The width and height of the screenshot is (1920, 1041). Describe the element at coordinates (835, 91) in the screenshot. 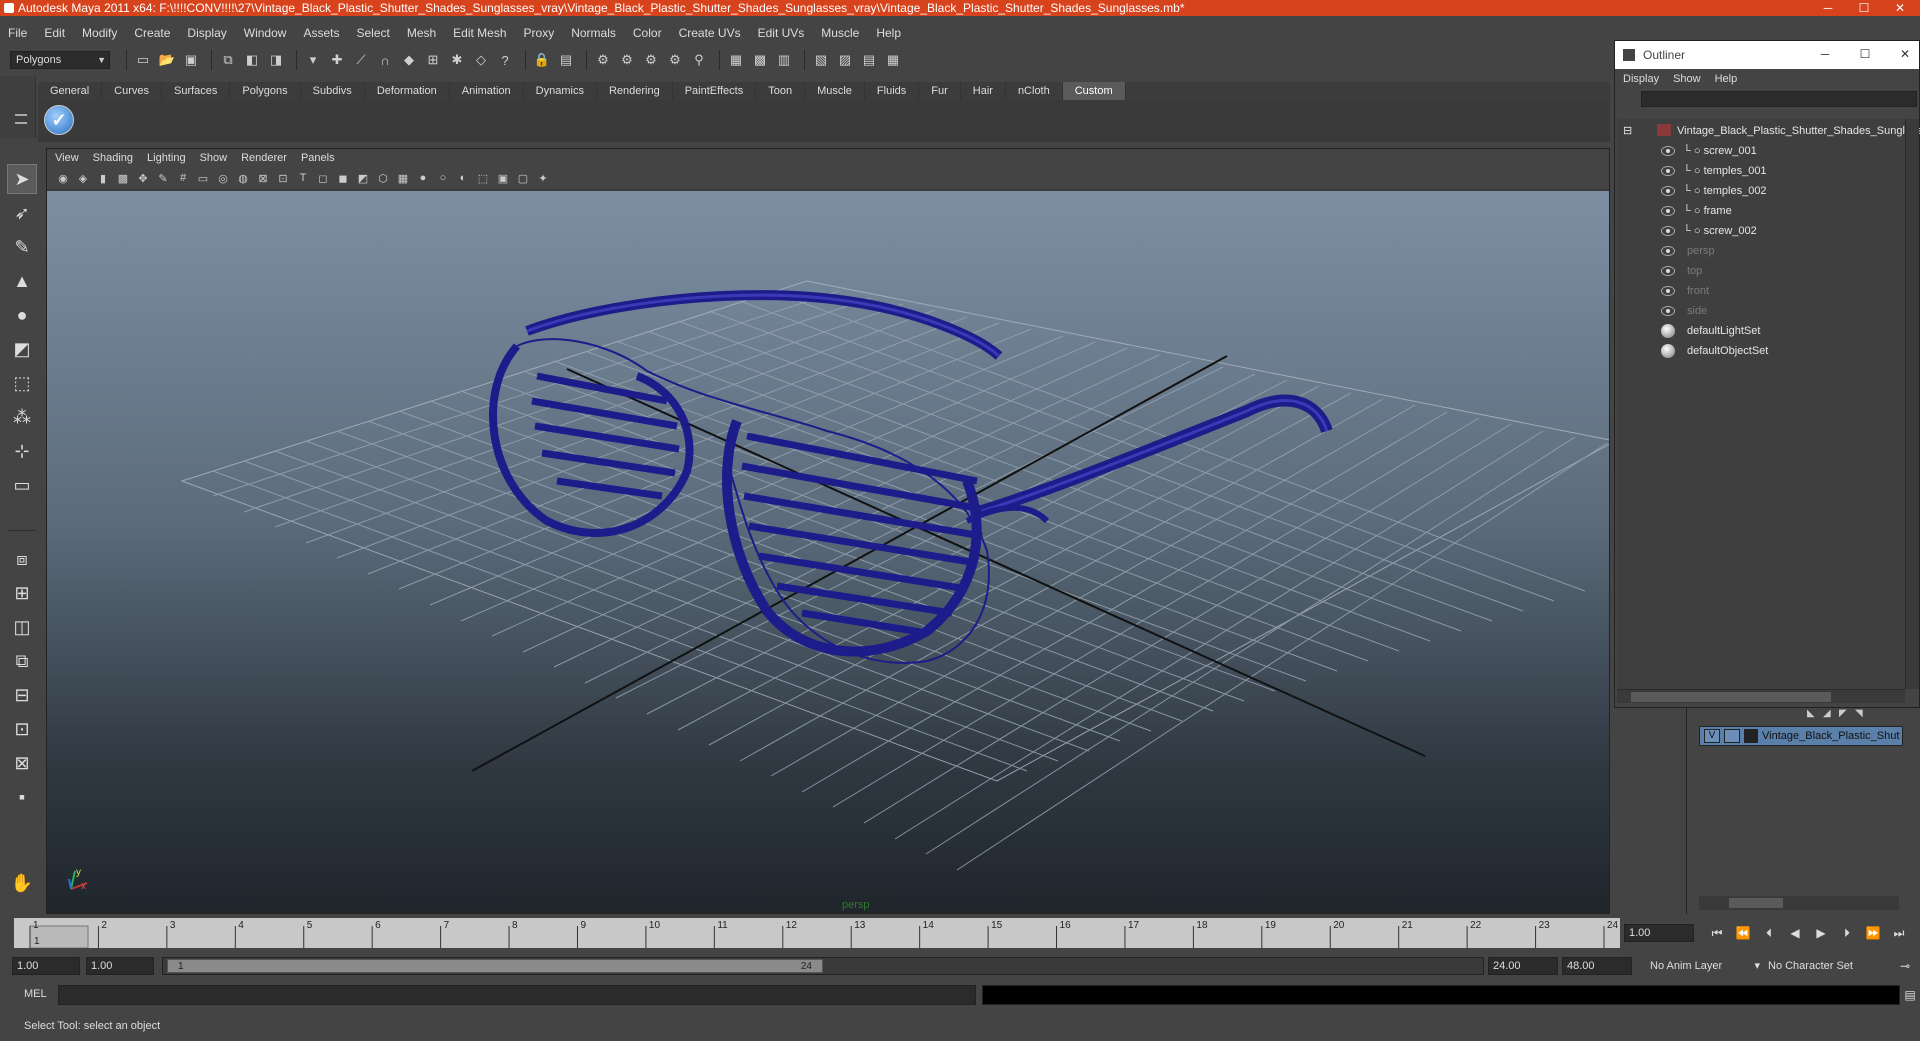

I see `tab-muscle: Muscle` at that location.